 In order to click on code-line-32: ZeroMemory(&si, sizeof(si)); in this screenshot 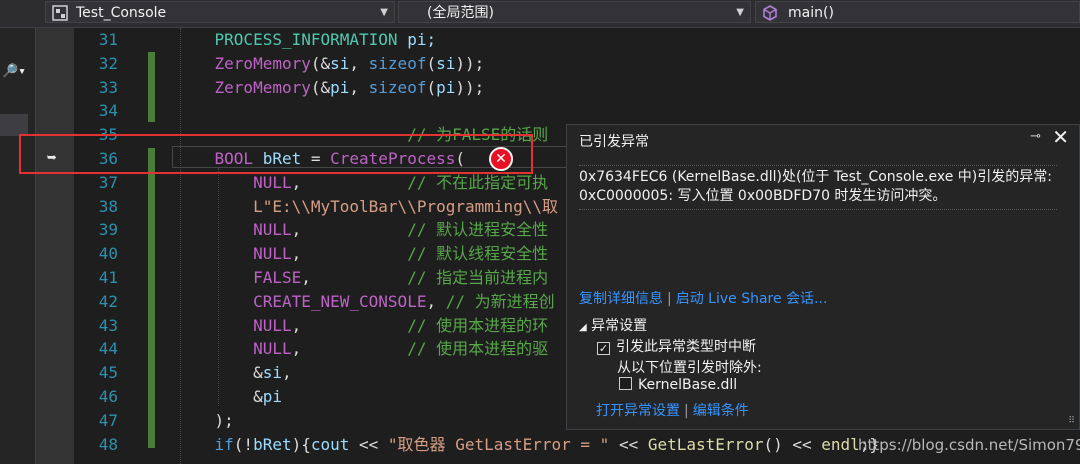, I will do `click(349, 63)`.